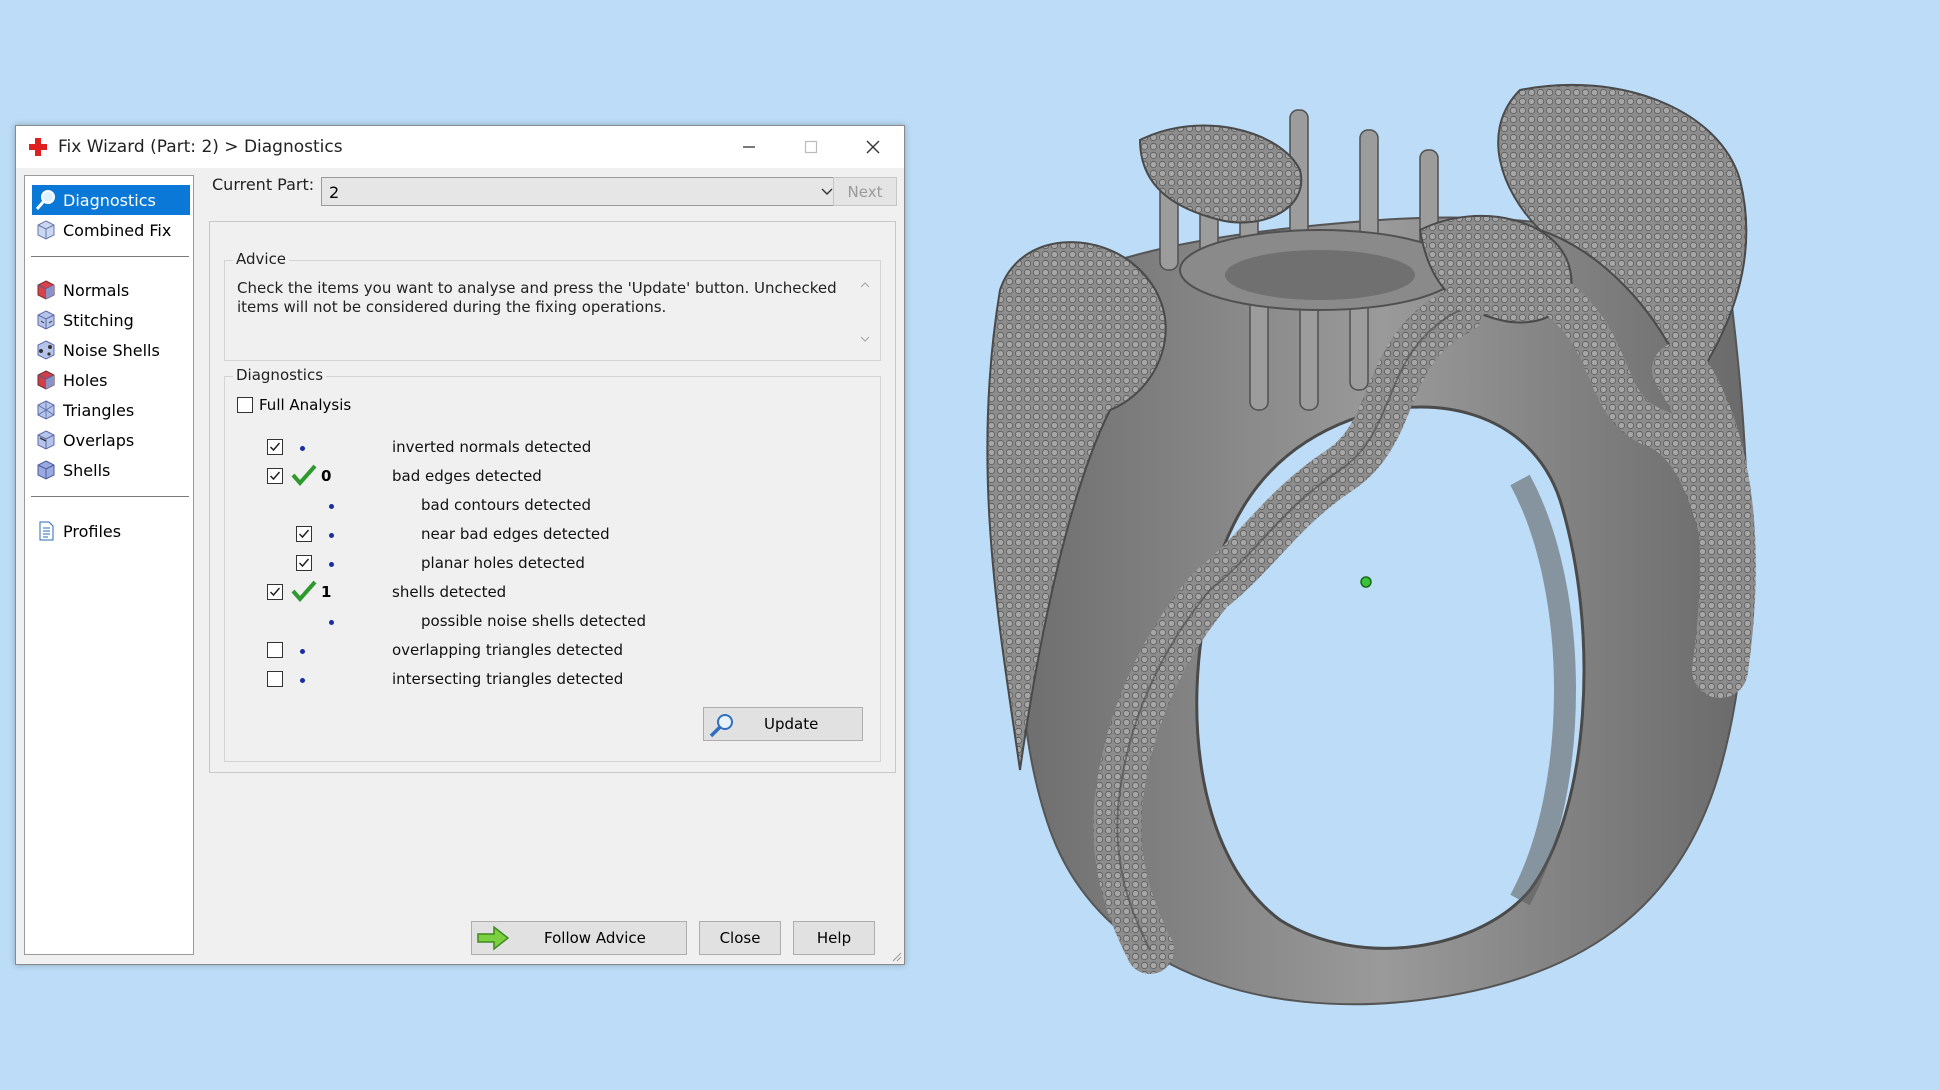  I want to click on diagnostic-row: near bad edges detected, so click(545, 535).